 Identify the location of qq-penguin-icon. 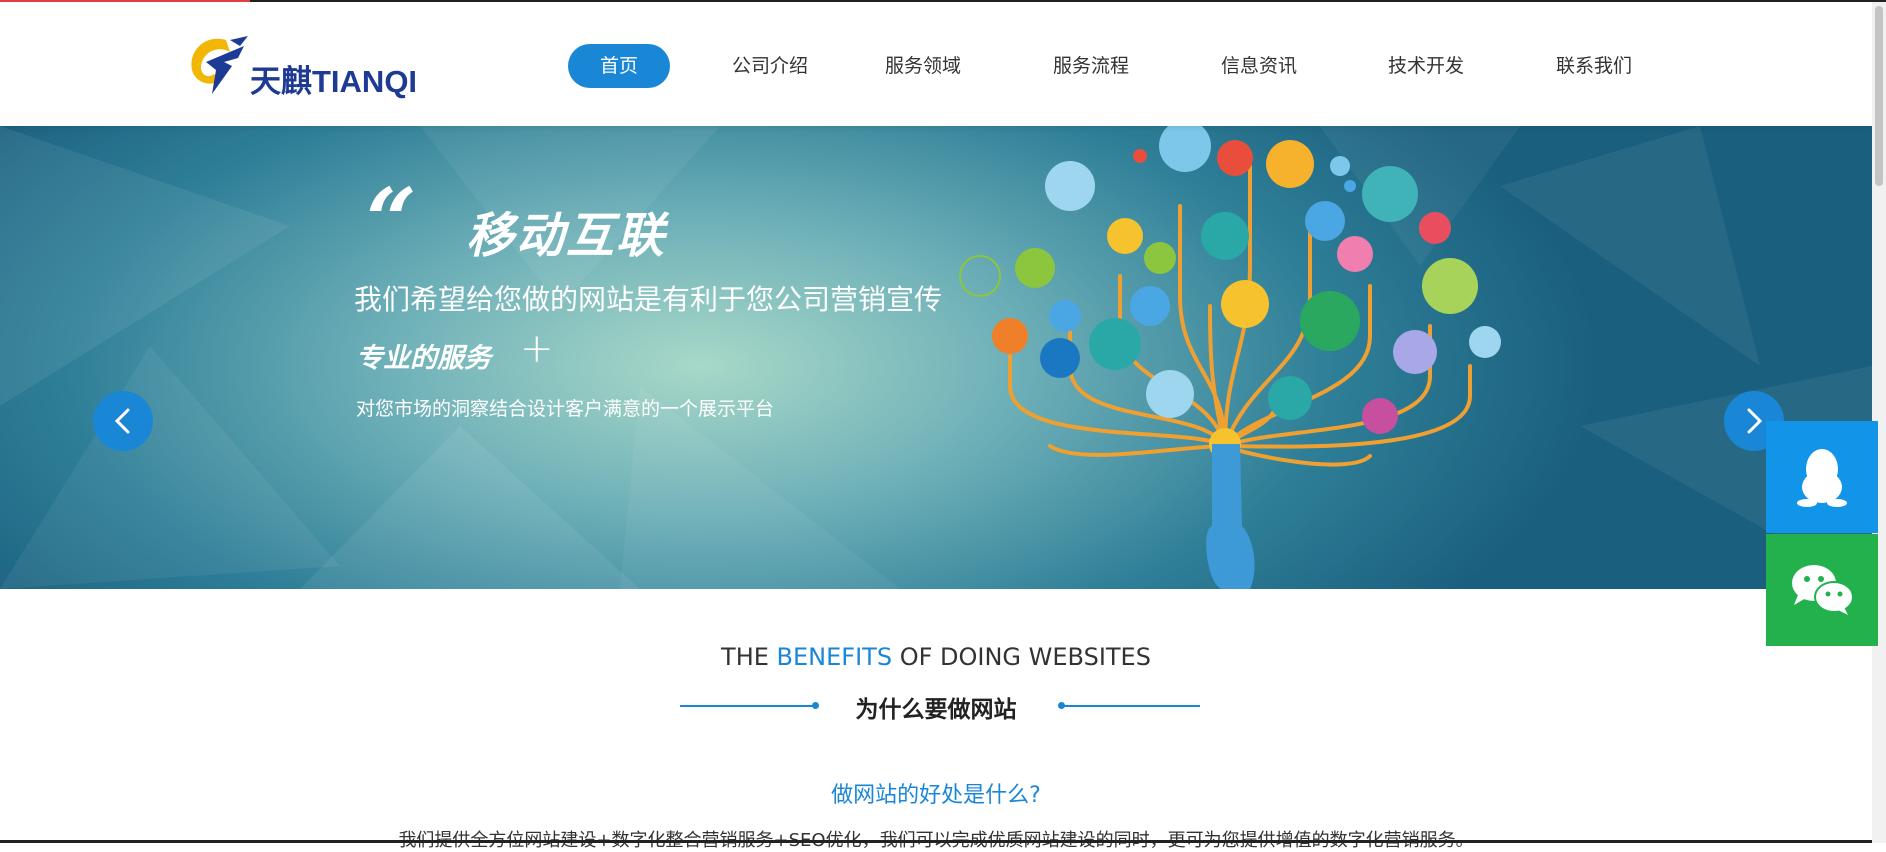
(1822, 478).